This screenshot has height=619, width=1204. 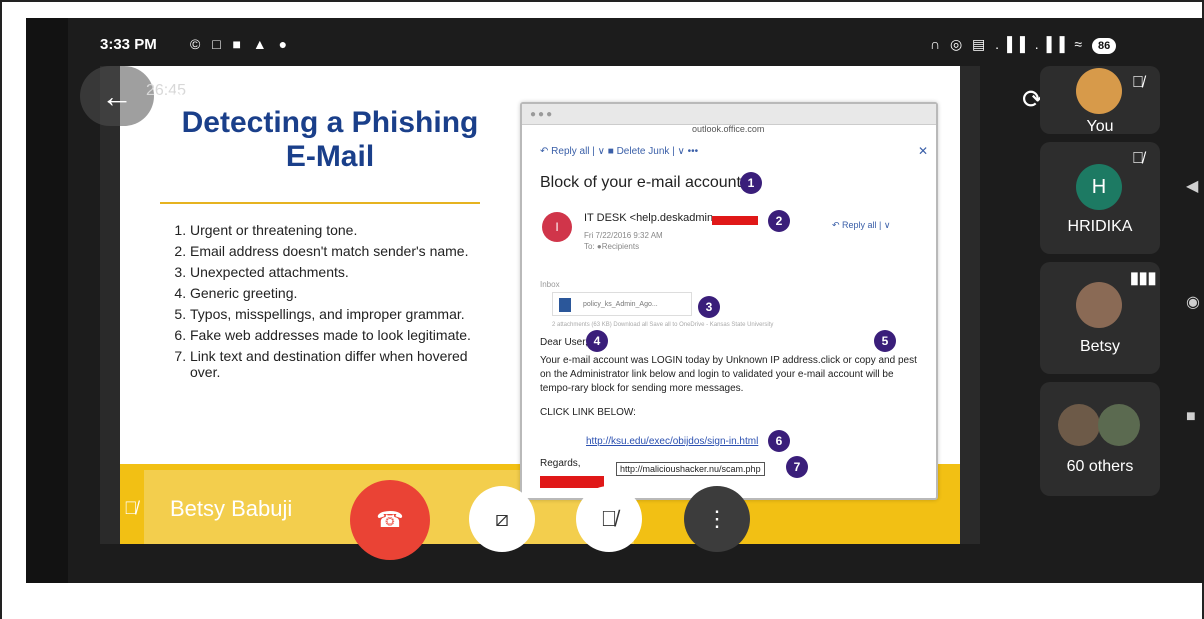 What do you see at coordinates (709, 307) in the screenshot?
I see `callout-badge: 3` at bounding box center [709, 307].